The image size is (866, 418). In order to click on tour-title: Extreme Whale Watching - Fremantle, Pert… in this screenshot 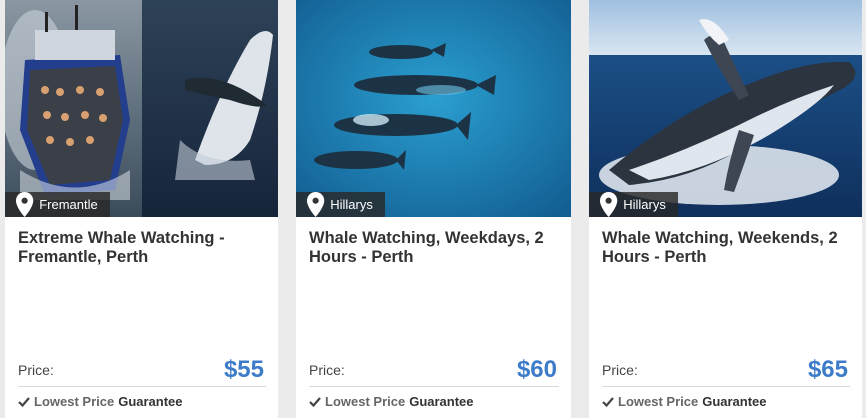, I will do `click(142, 248)`.